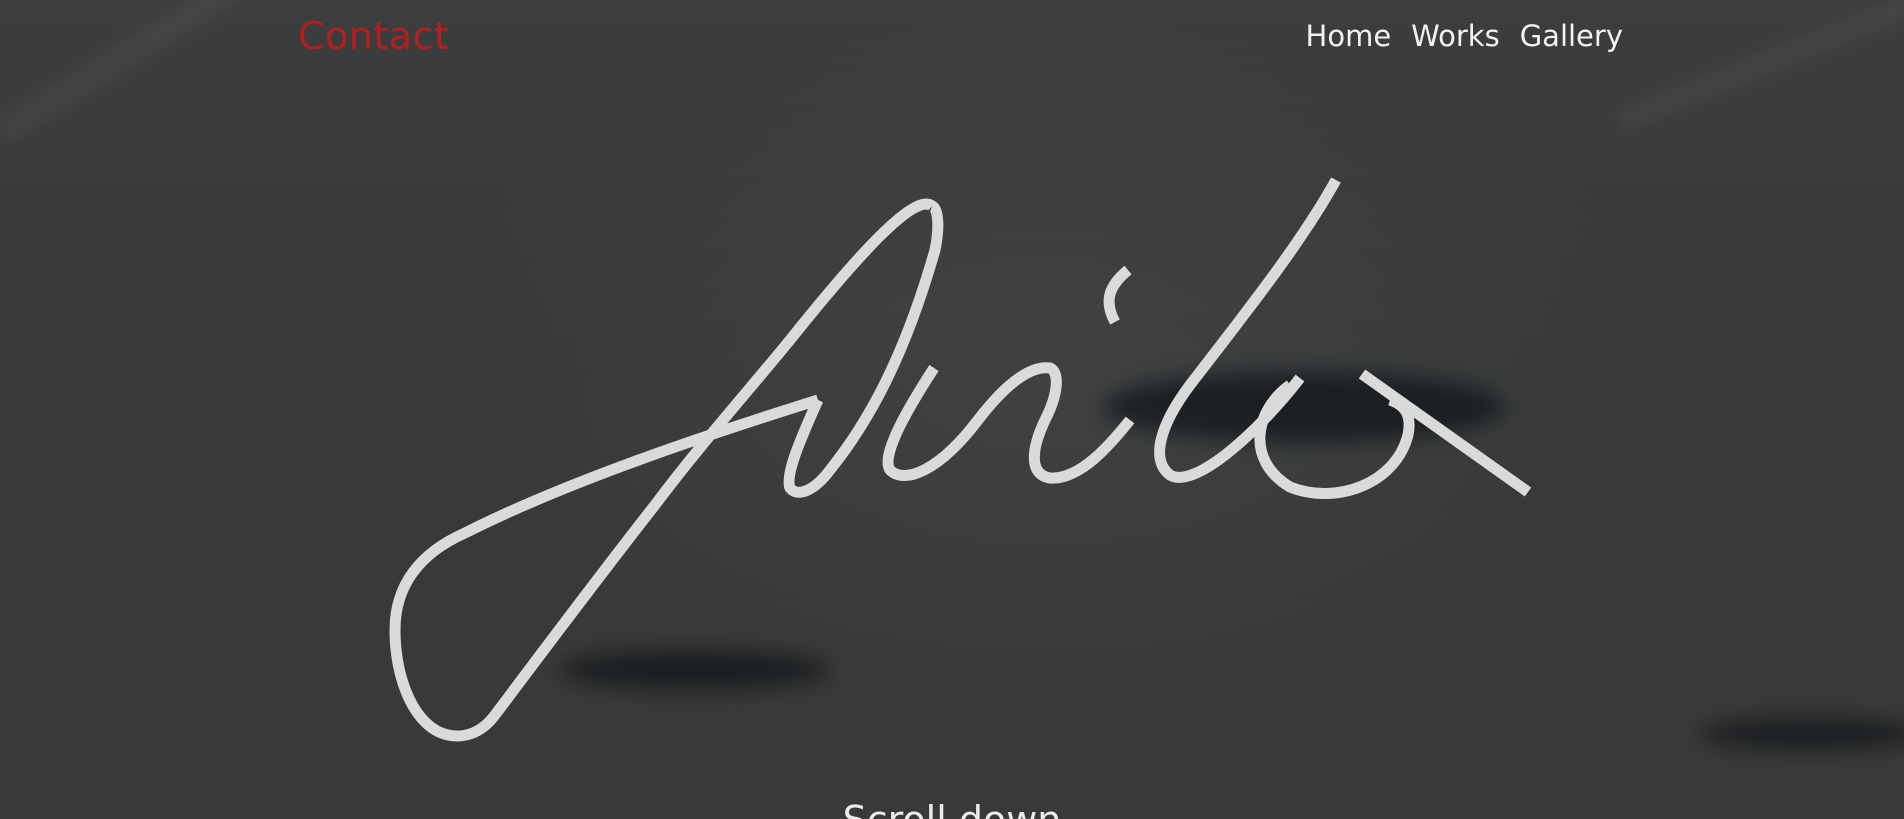 The image size is (1904, 819). Describe the element at coordinates (1247, 330) in the screenshot. I see `signature-stroke-k` at that location.